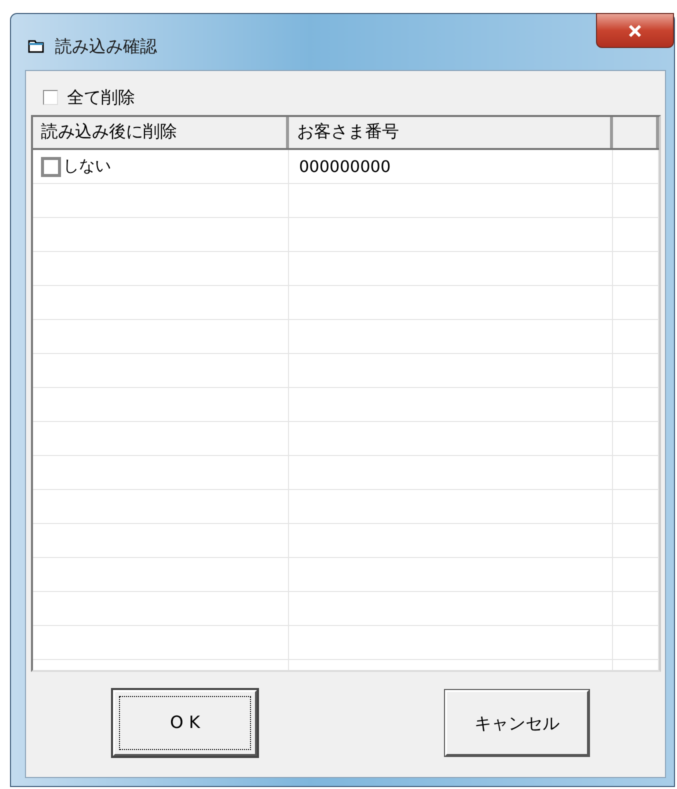  I want to click on close-icon, so click(635, 31).